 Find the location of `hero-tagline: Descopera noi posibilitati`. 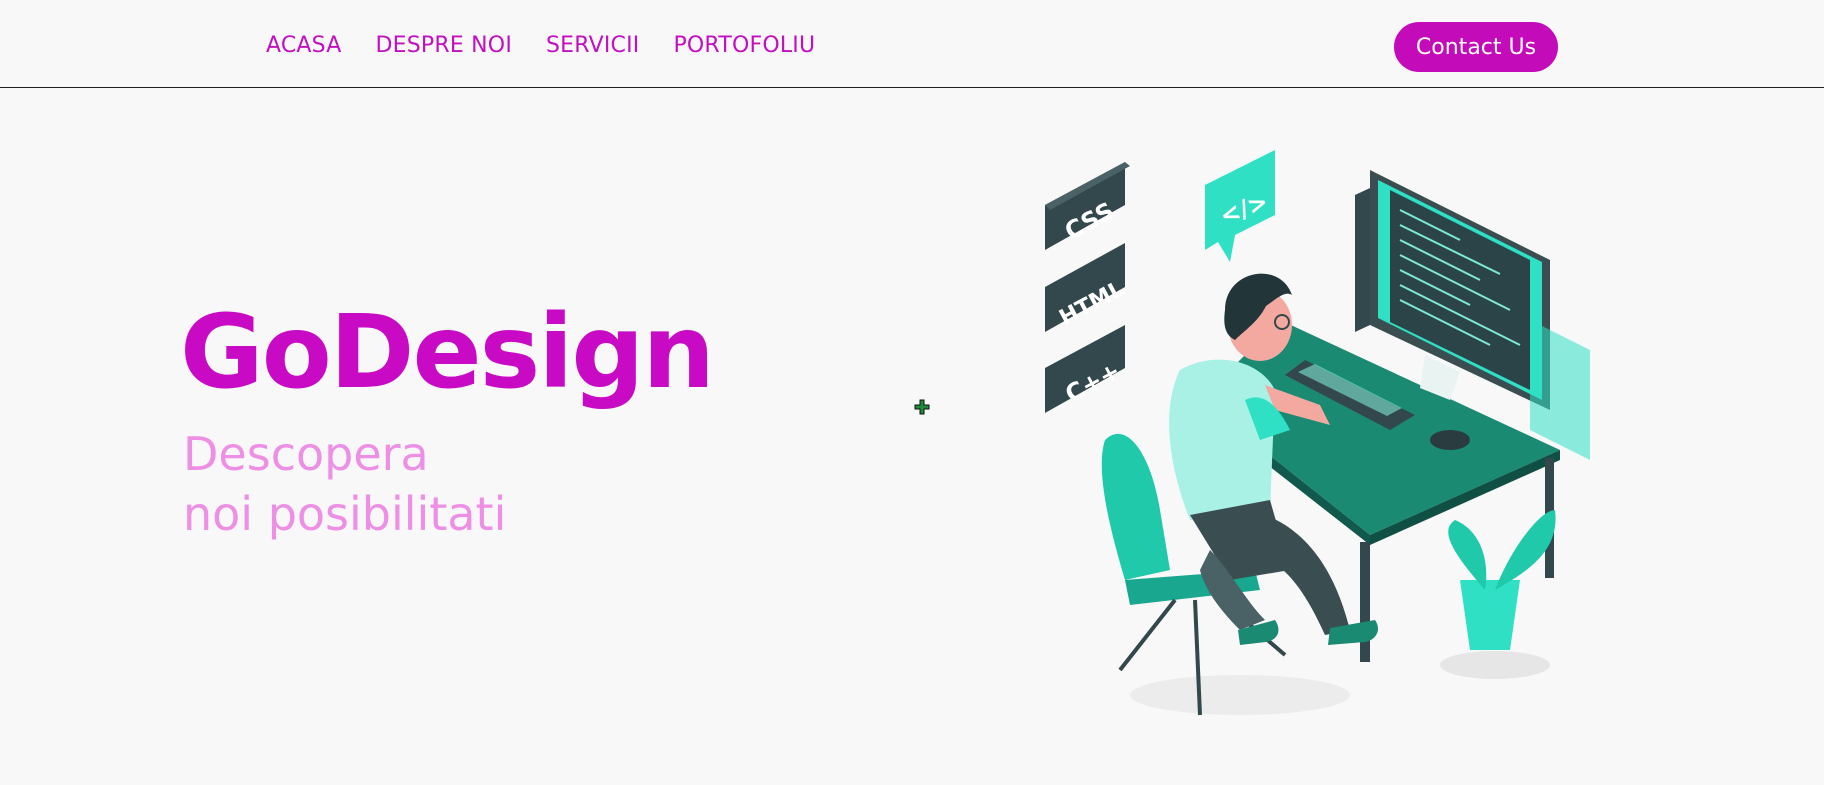

hero-tagline: Descopera noi posibilitati is located at coordinates (344, 484).